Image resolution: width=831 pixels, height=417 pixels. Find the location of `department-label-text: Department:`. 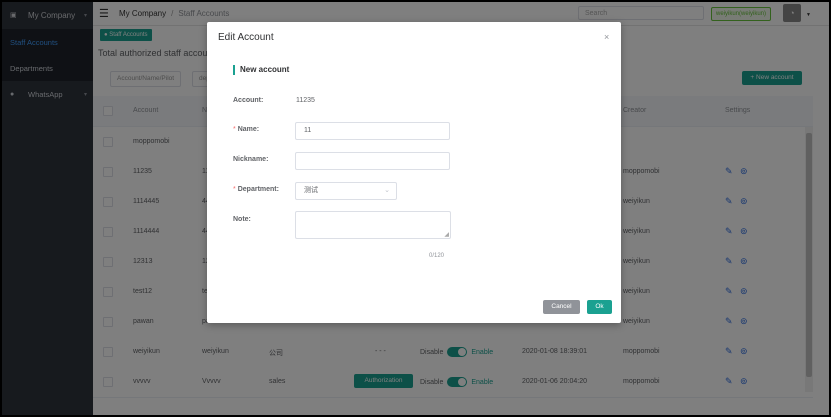

department-label-text: Department: is located at coordinates (258, 189).